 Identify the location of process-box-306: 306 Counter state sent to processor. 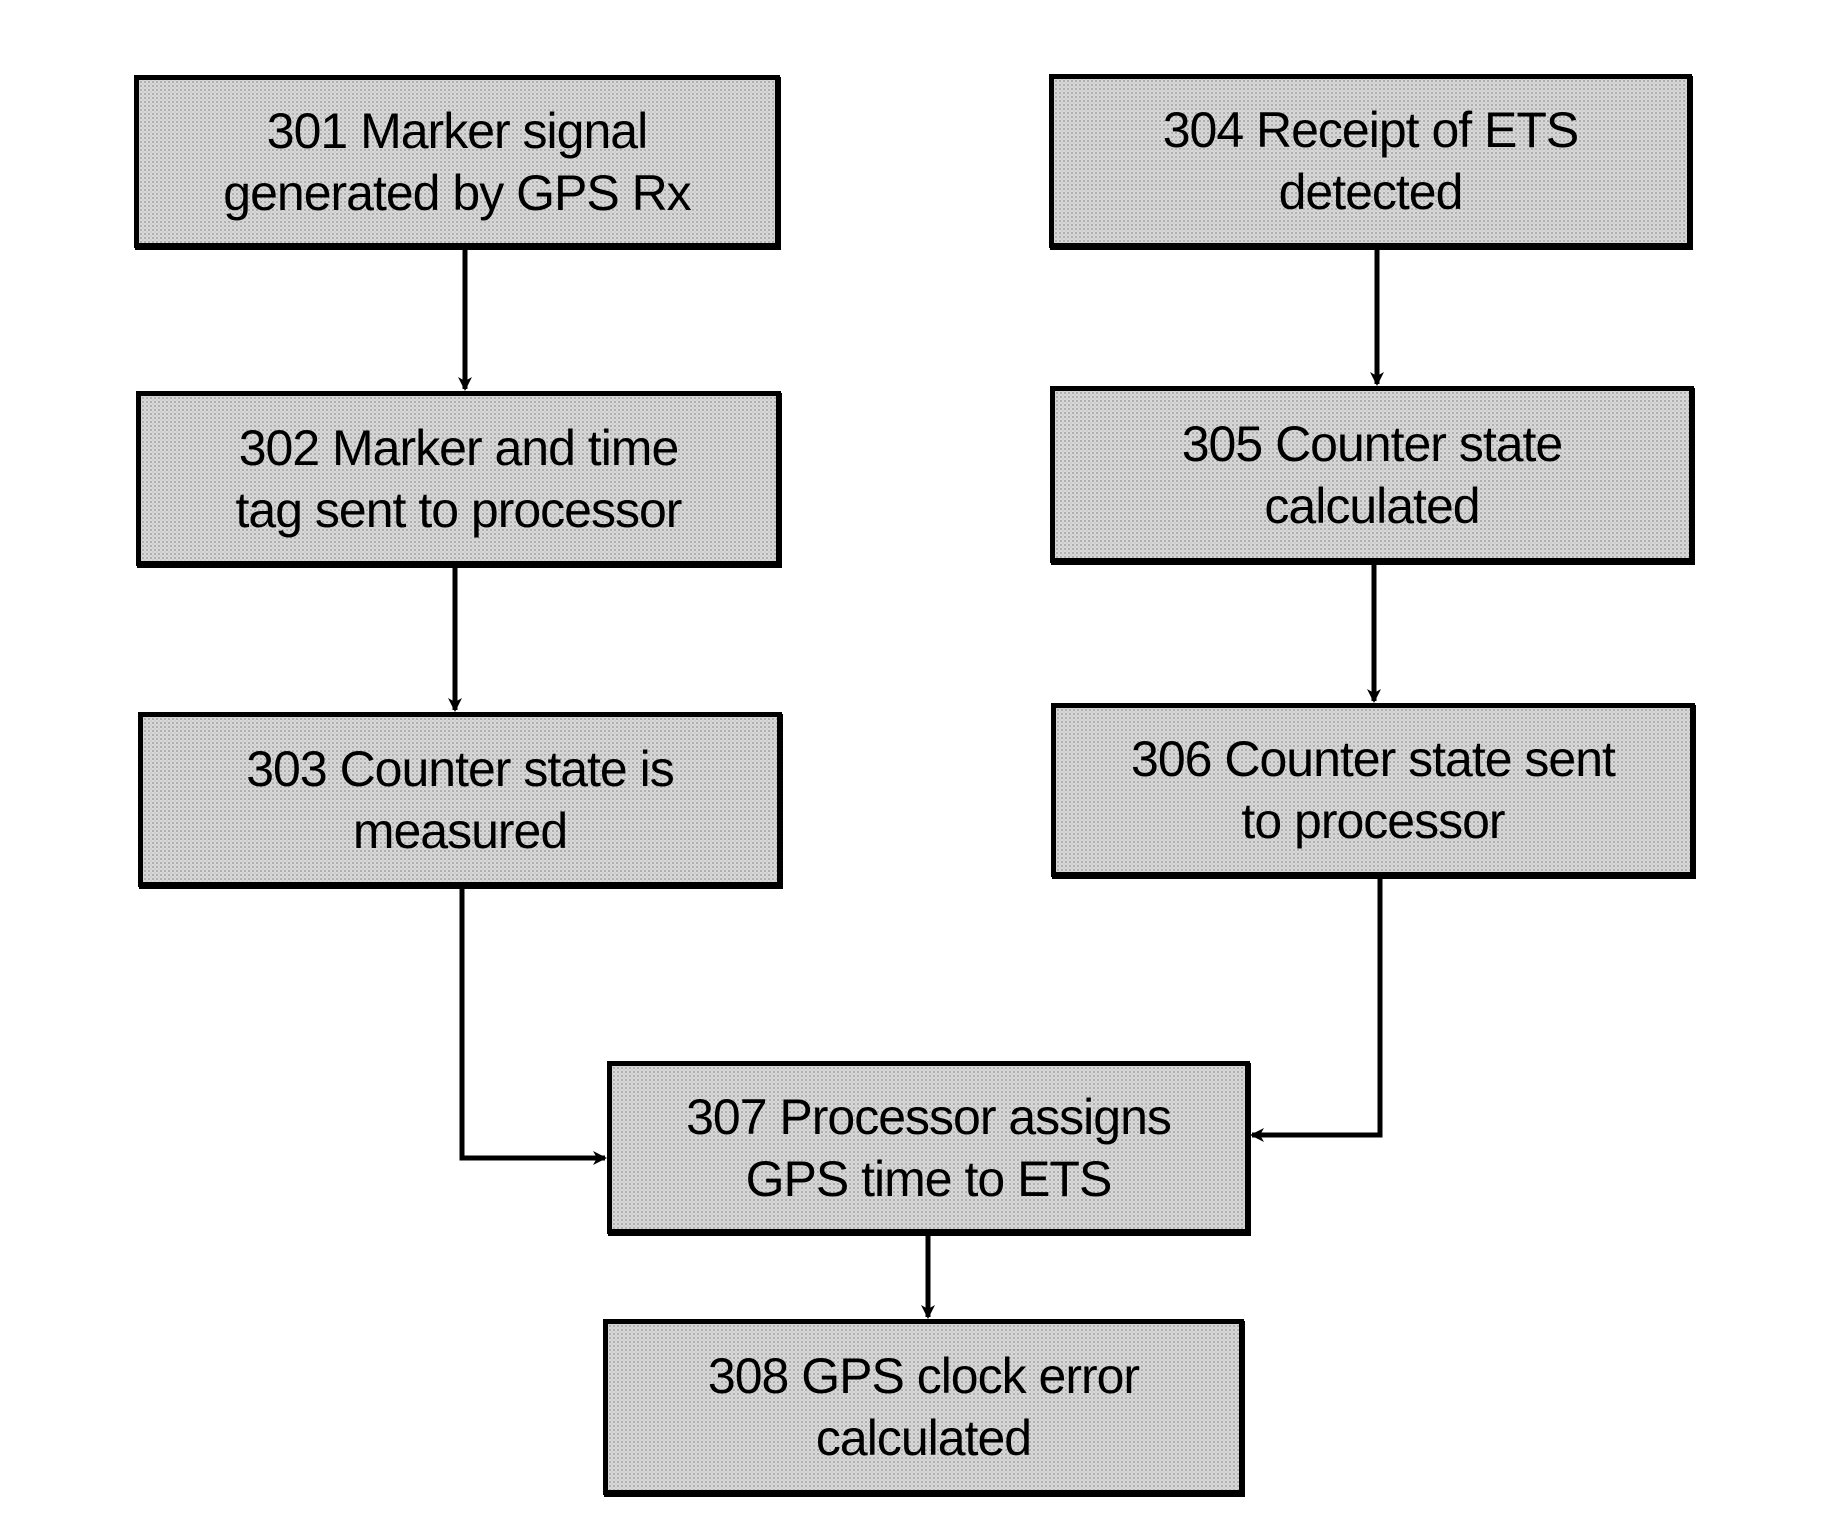
(1373, 790).